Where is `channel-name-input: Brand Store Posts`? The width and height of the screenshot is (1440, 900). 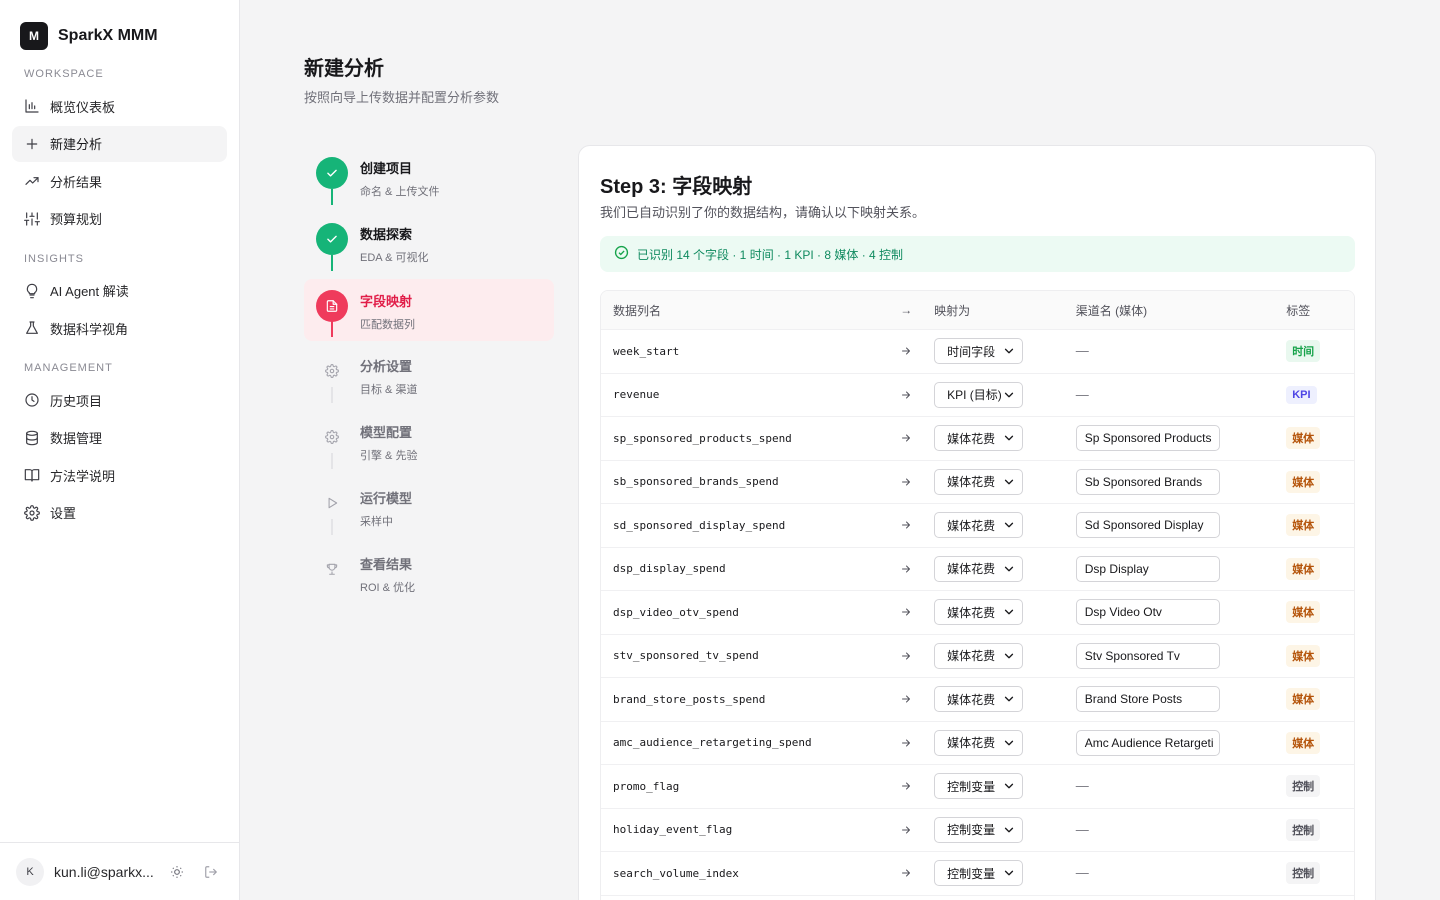 channel-name-input: Brand Store Posts is located at coordinates (1147, 699).